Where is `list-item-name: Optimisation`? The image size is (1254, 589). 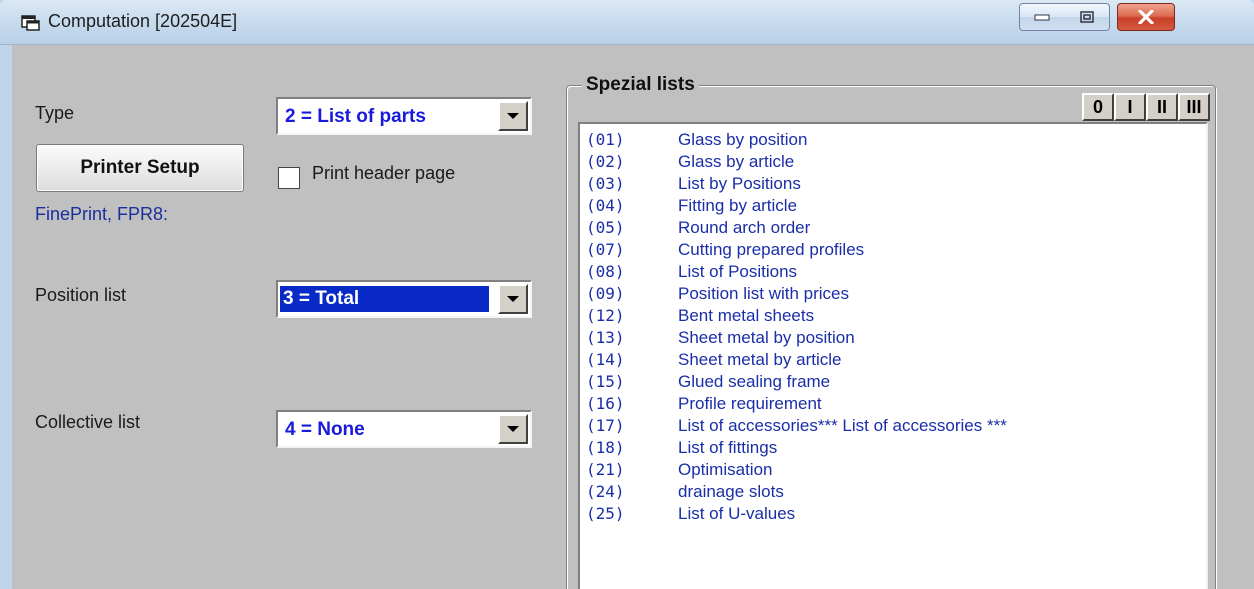 list-item-name: Optimisation is located at coordinates (725, 469).